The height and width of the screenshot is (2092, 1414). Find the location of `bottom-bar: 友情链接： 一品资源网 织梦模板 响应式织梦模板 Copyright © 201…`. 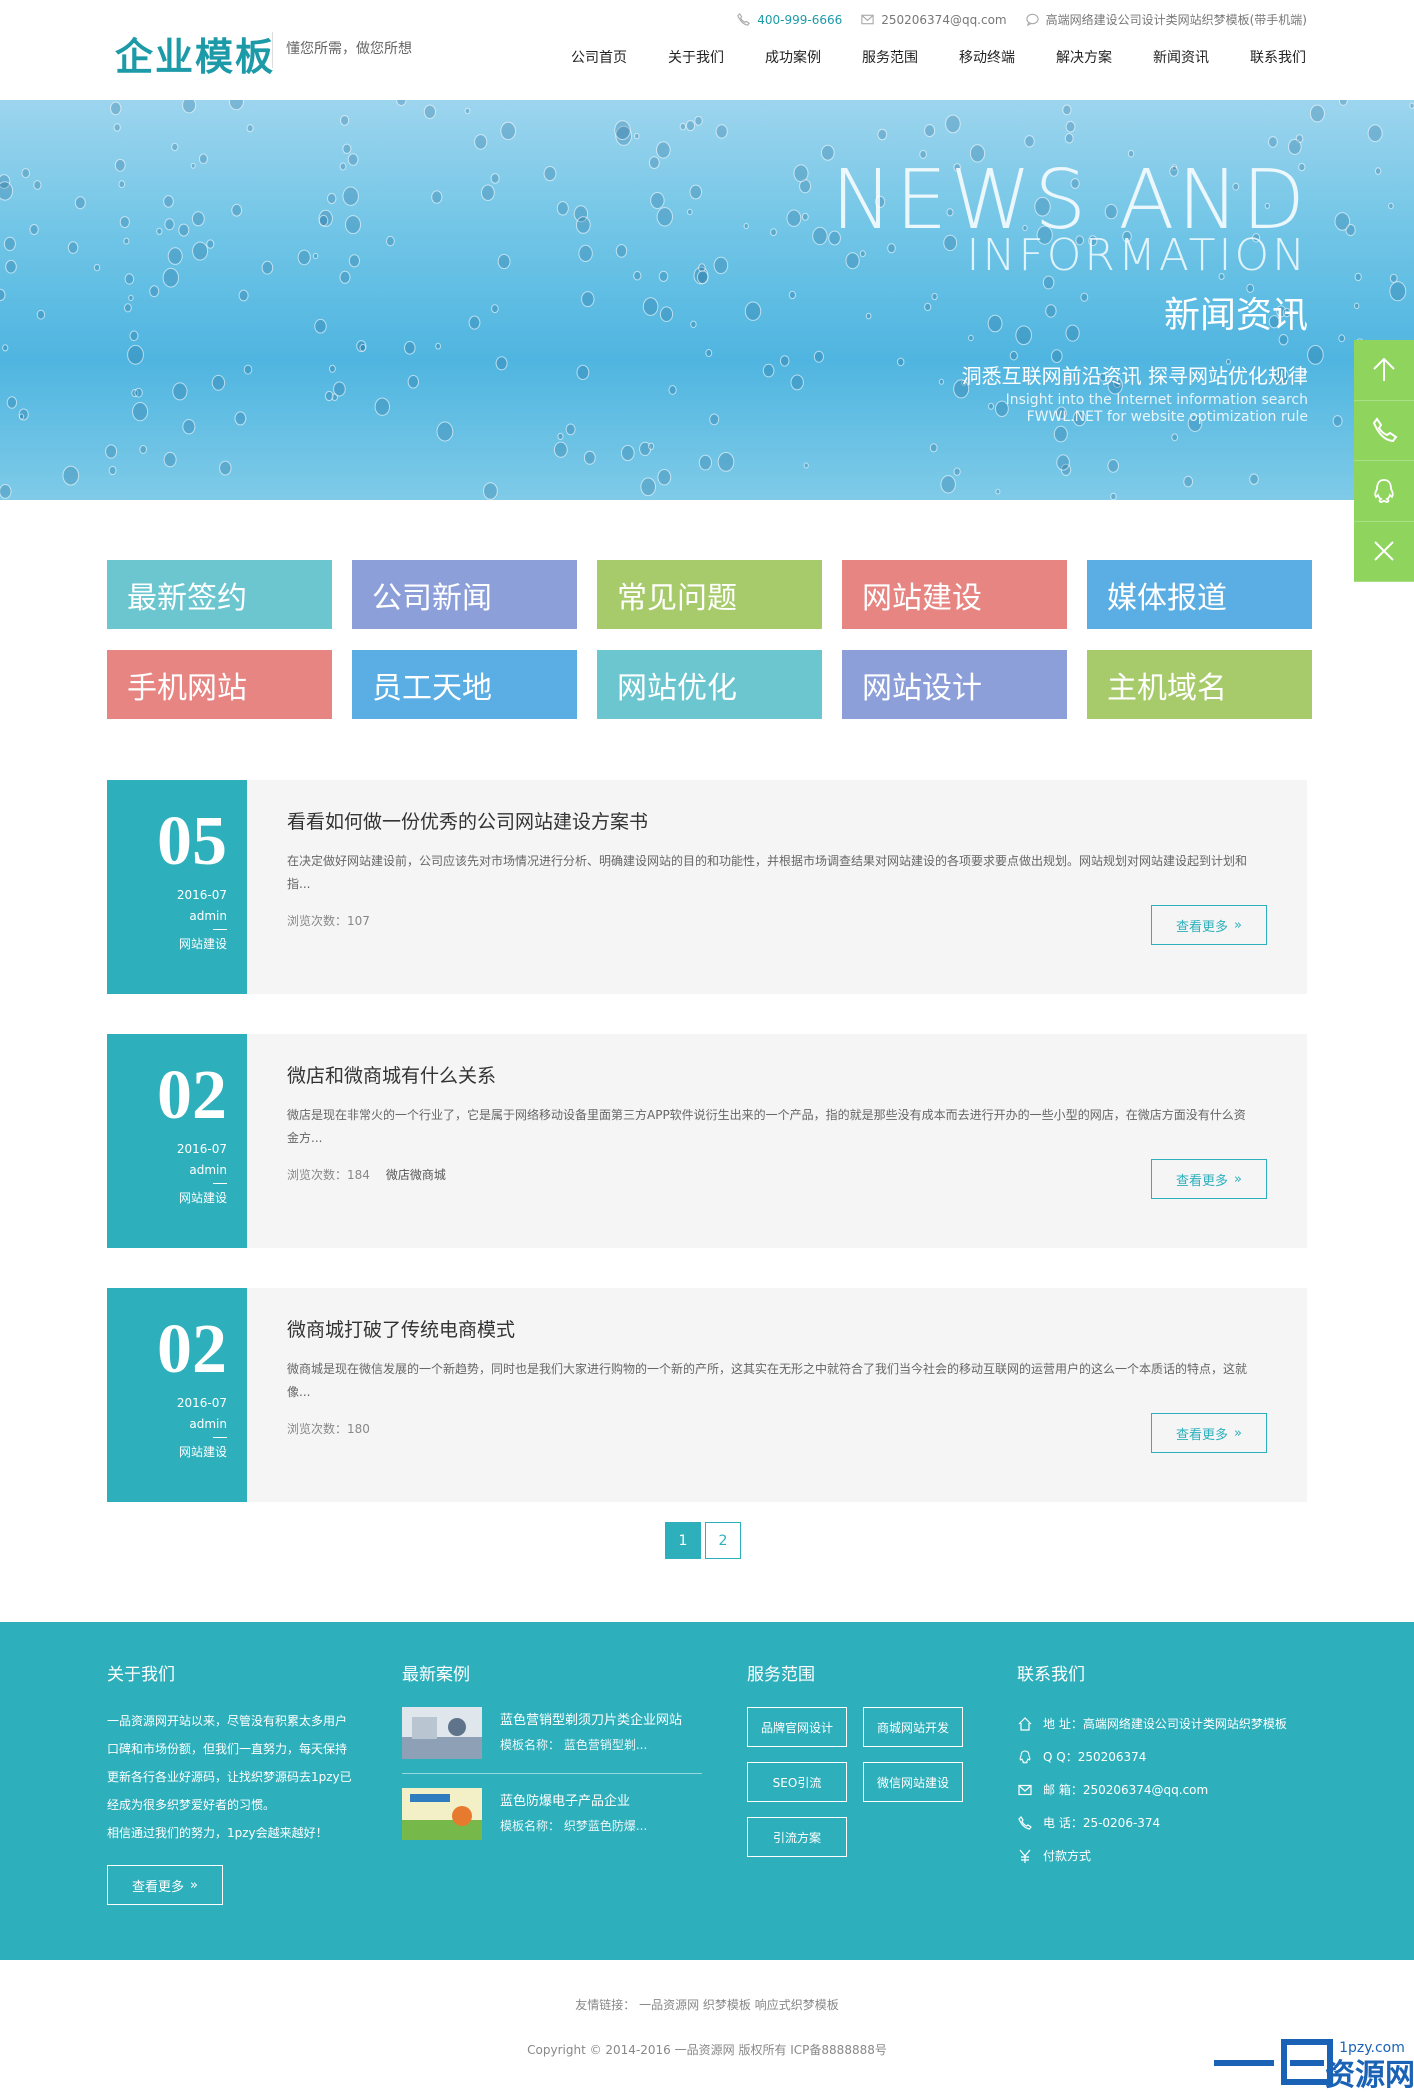

bottom-bar: 友情链接： 一品资源网 织梦模板 响应式织梦模板 Copyright © 201… is located at coordinates (707, 2026).